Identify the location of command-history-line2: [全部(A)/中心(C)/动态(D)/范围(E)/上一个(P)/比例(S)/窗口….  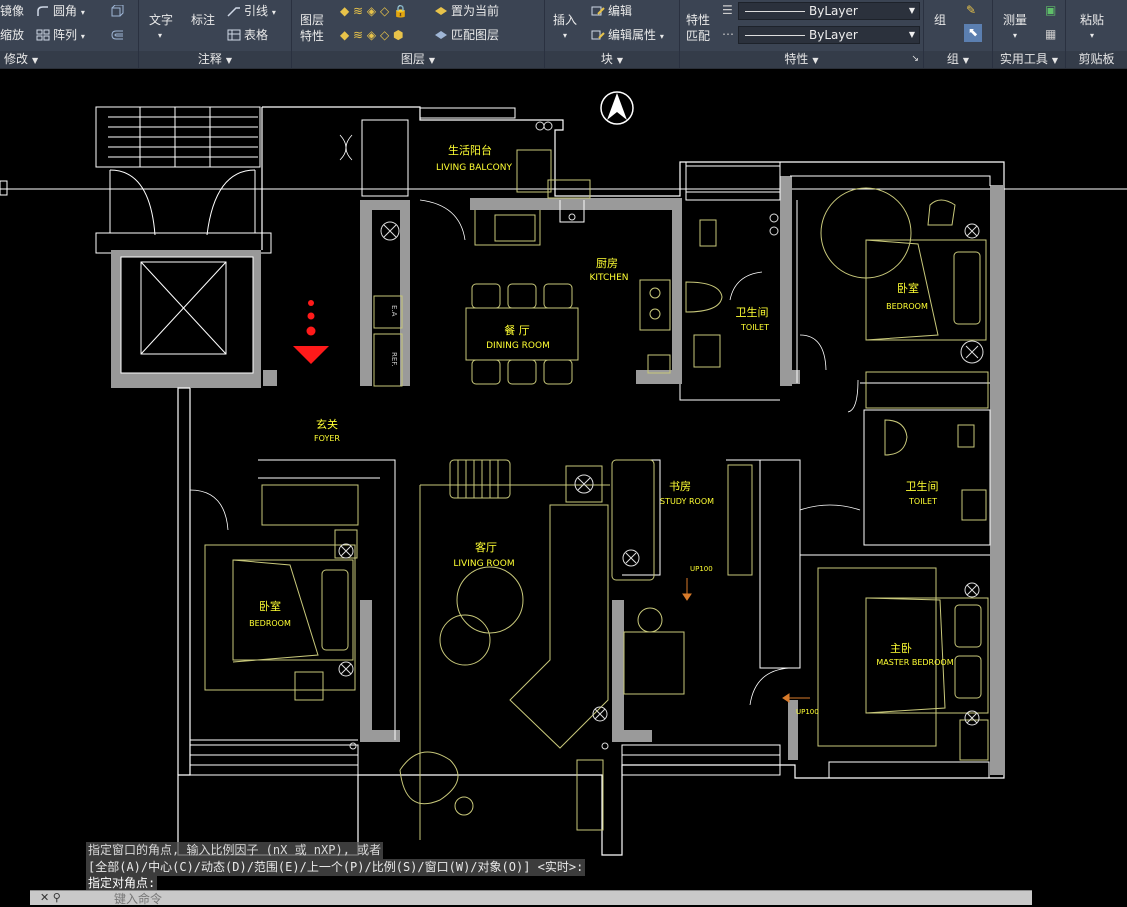
(336, 867).